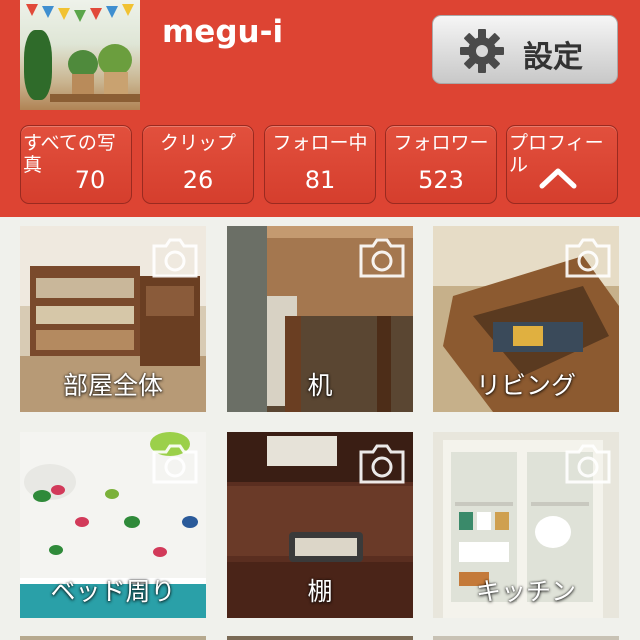 This screenshot has height=640, width=640. What do you see at coordinates (320, 319) in the screenshot?
I see `album-tile: 机` at bounding box center [320, 319].